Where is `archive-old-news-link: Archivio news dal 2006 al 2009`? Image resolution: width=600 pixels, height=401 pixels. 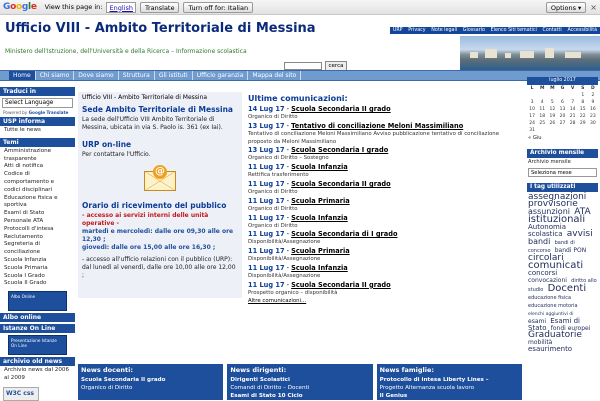
archive-old-news-link: Archivio news dal 2006 al 2009 is located at coordinates (37, 375).